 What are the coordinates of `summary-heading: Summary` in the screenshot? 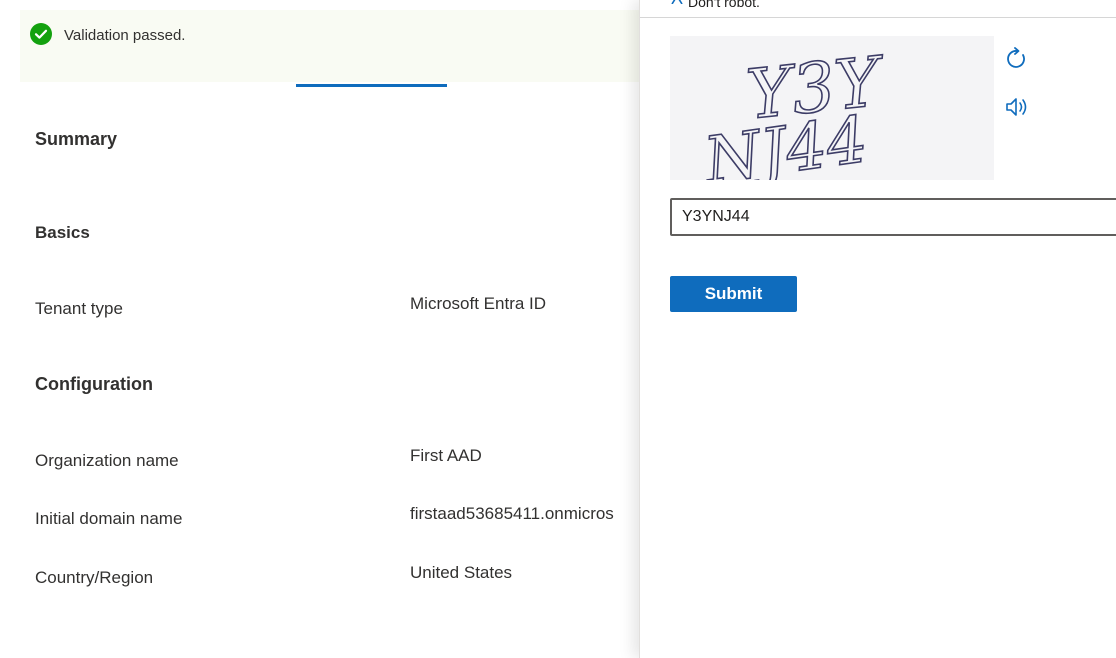 It's located at (76, 139).